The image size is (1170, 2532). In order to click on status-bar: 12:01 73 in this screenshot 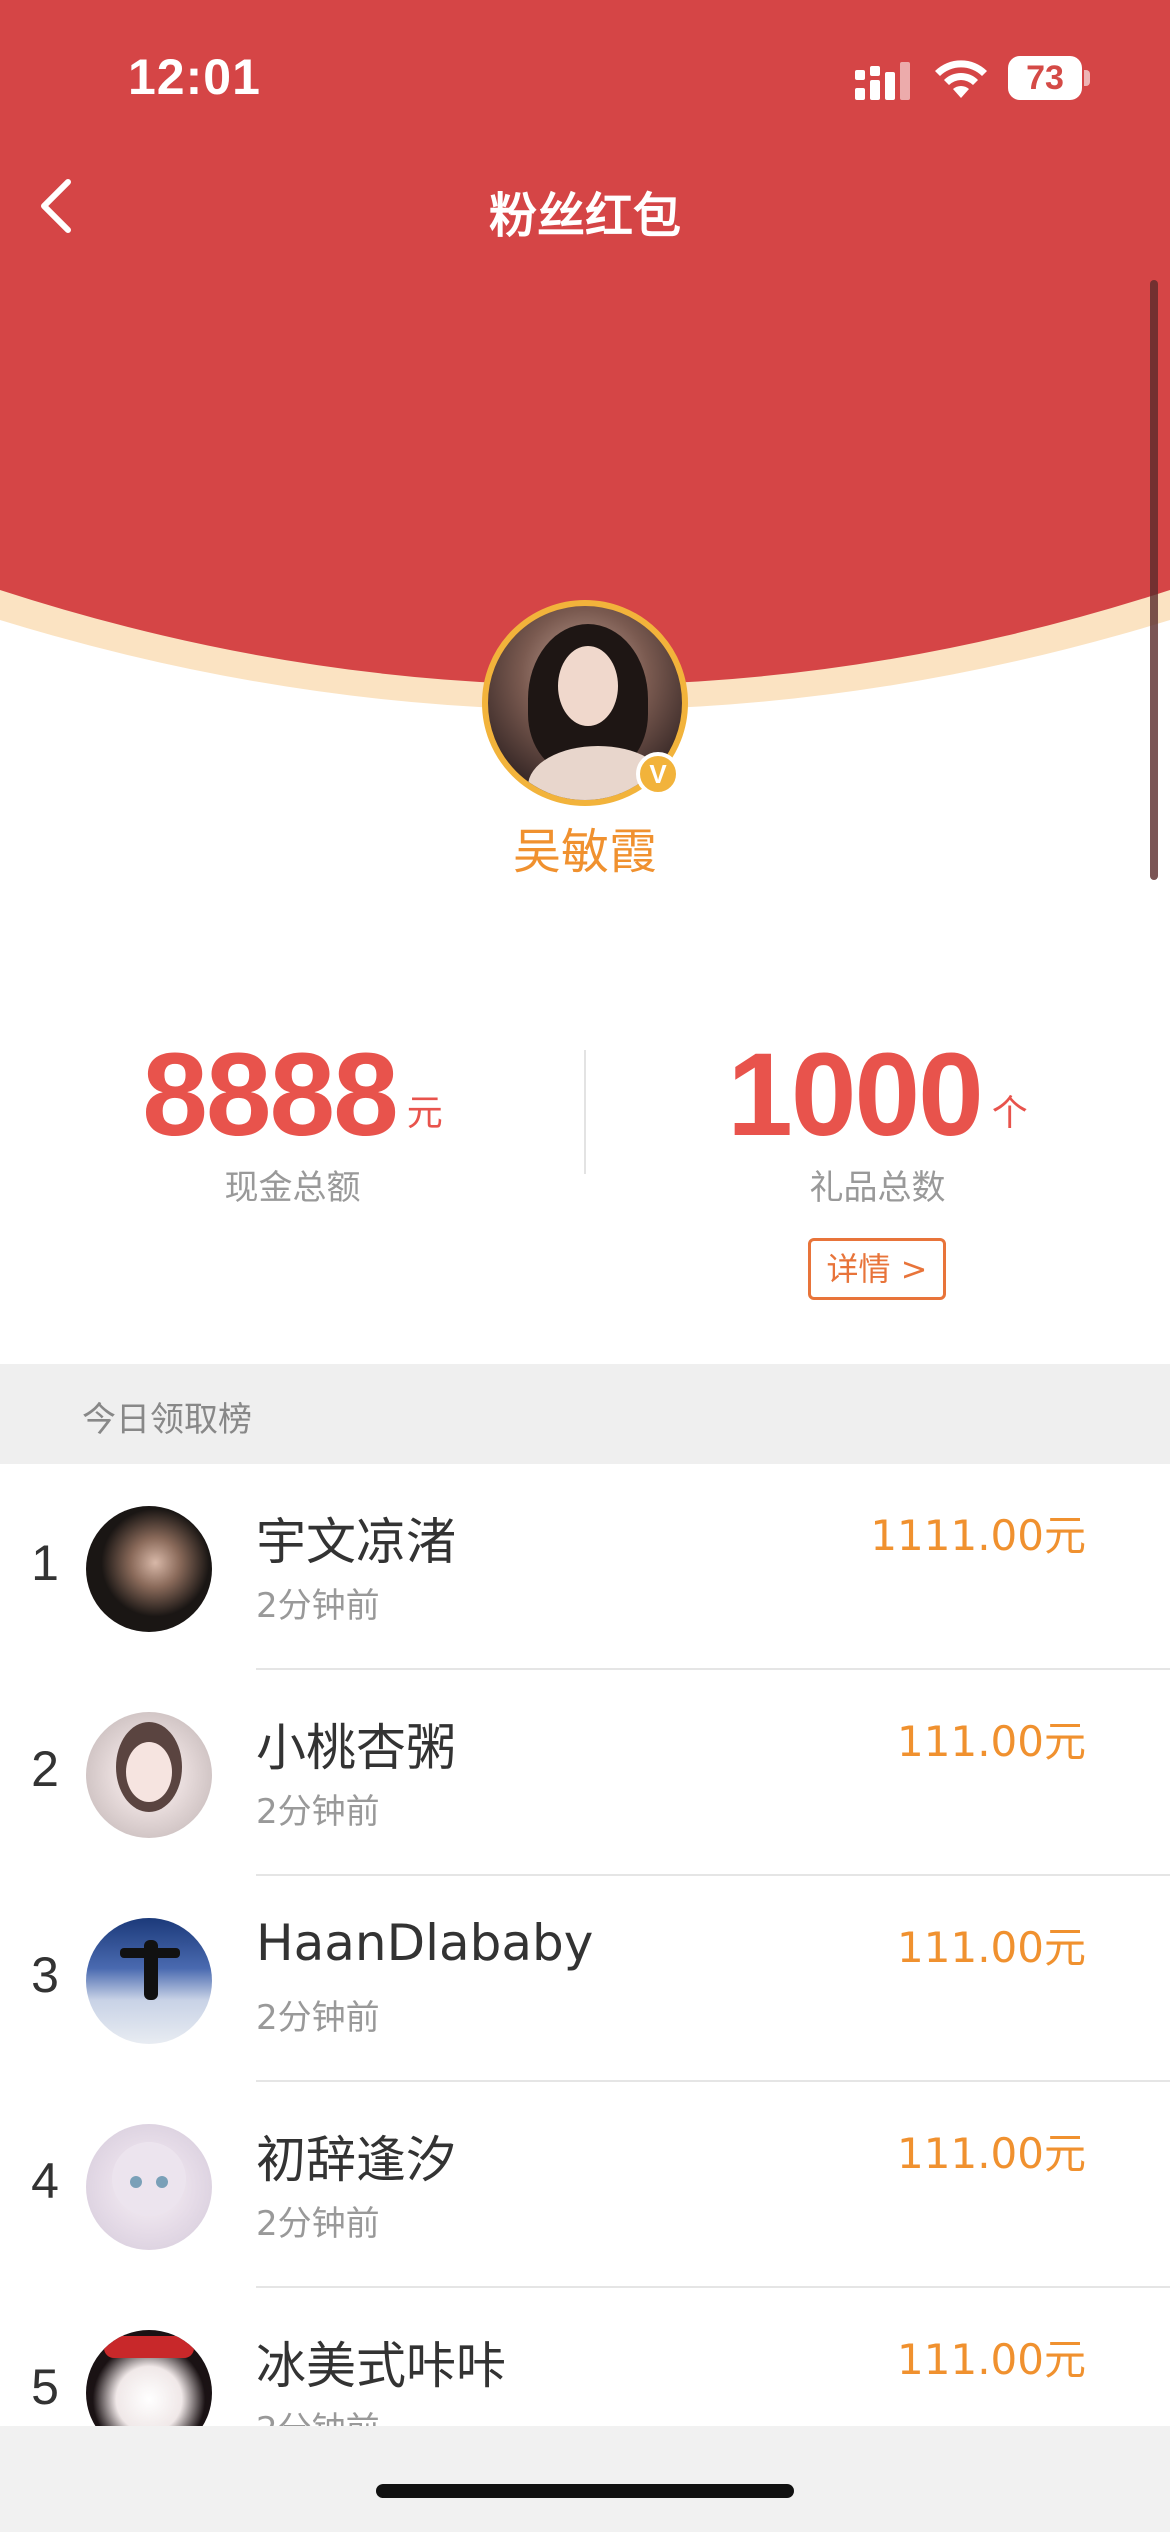, I will do `click(585, 75)`.